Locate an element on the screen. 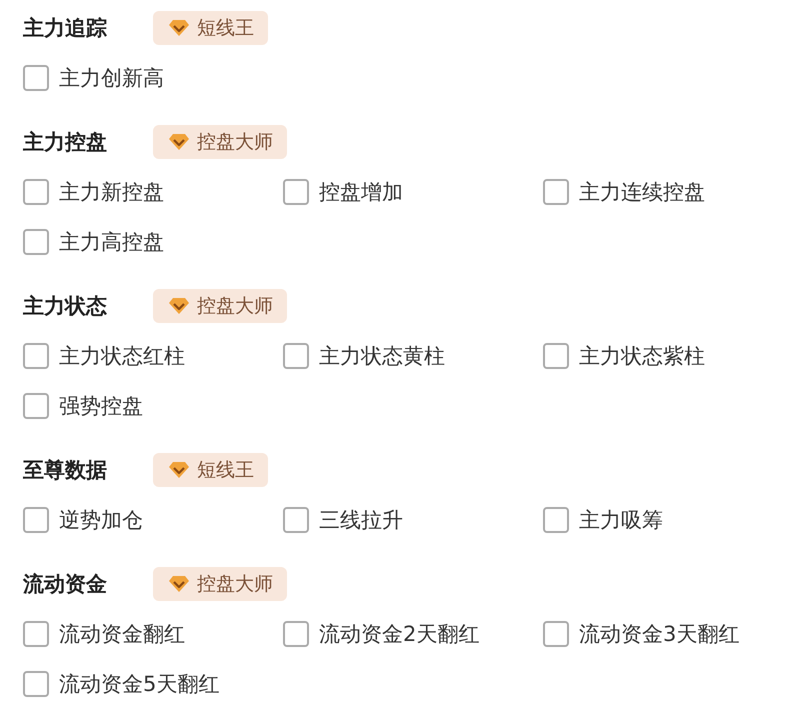 This screenshot has width=808, height=726. section-title: 至尊数据 is located at coordinates (65, 470).